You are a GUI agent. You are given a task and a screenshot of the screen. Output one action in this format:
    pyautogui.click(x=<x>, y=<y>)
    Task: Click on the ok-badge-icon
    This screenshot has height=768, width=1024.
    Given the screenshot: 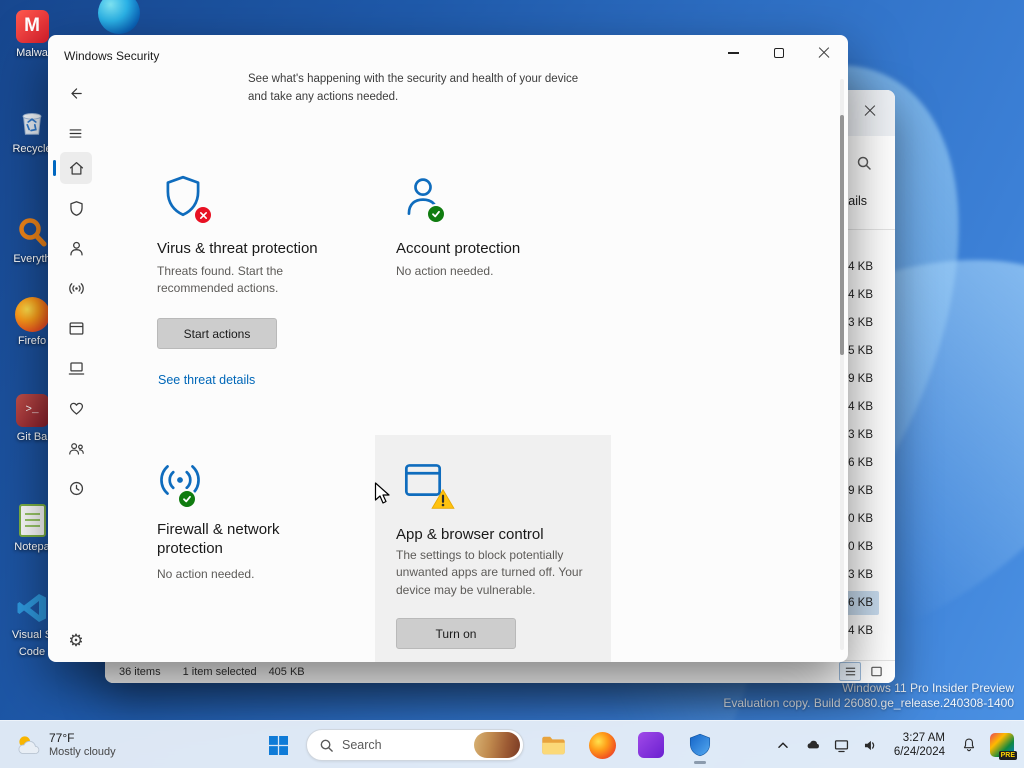 What is the action you would take?
    pyautogui.click(x=187, y=499)
    